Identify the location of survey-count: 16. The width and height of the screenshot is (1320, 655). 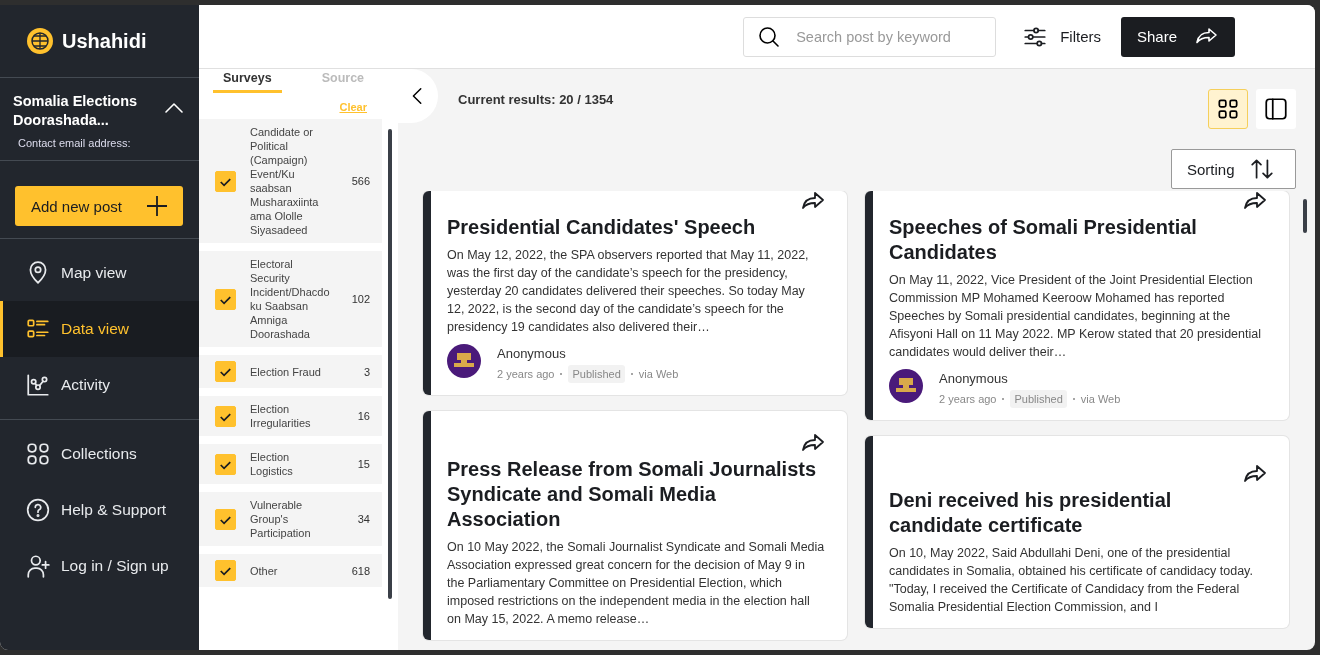
(363, 416).